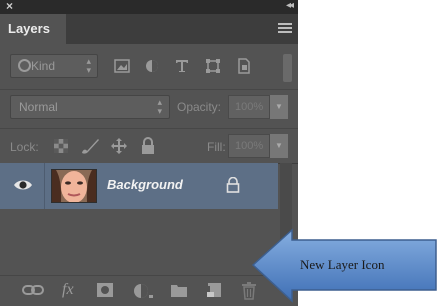 This screenshot has width=440, height=306. I want to click on fill-slider-button: ▼, so click(279, 146).